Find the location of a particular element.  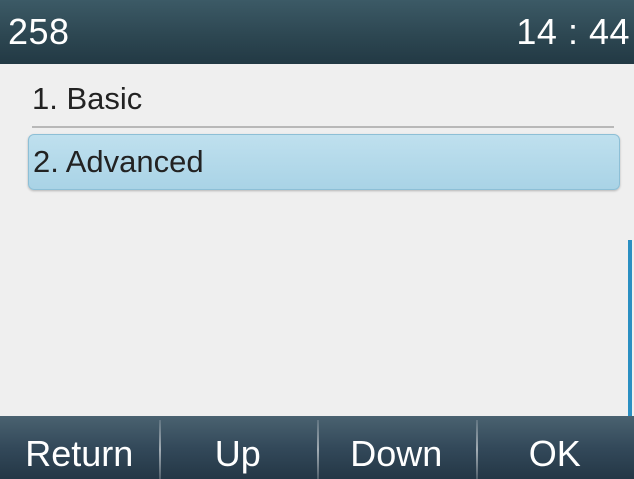

softkey-bar: Return Up Down OK is located at coordinates (317, 447).